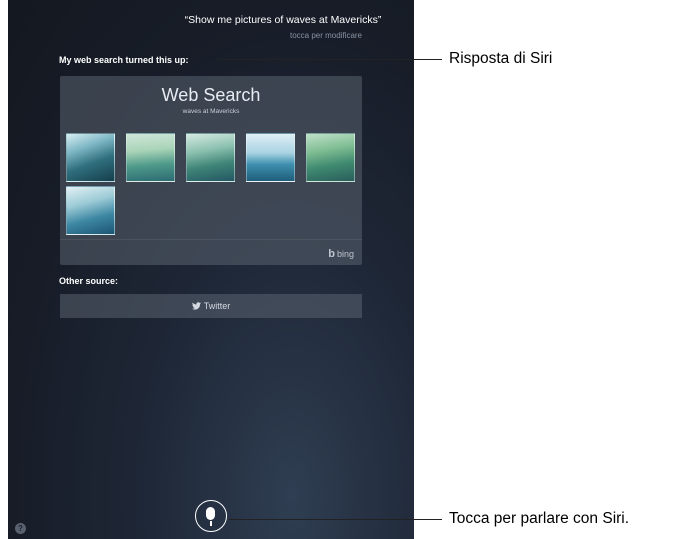 This screenshot has height=539, width=681. Describe the element at coordinates (124, 60) in the screenshot. I see `web-search-label: My web search turned this up:` at that location.